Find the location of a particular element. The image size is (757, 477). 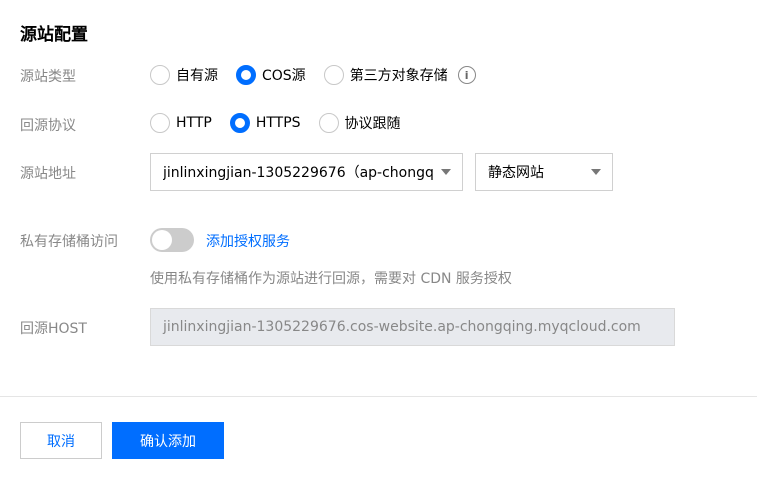

origin-host-label: 回源HOST is located at coordinates (53, 329).